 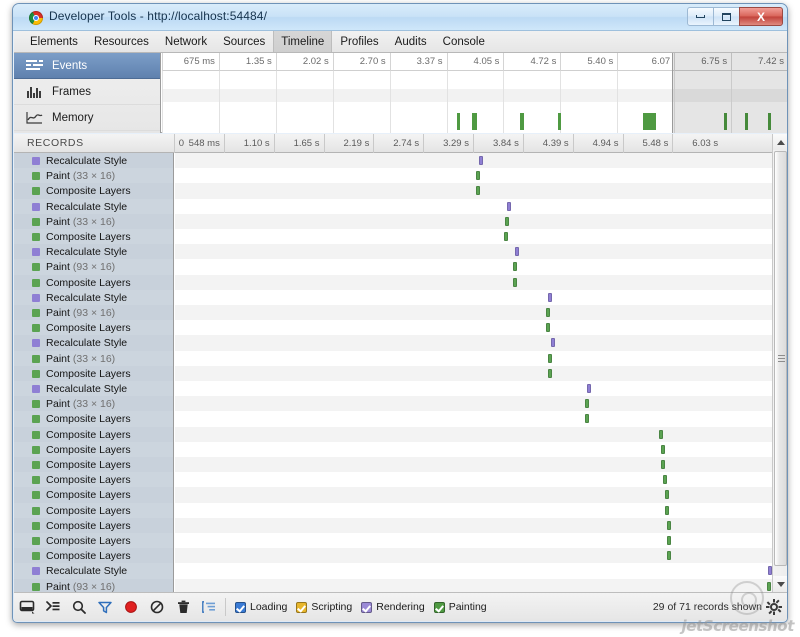 I want to click on checkbox-loading, so click(x=240, y=607).